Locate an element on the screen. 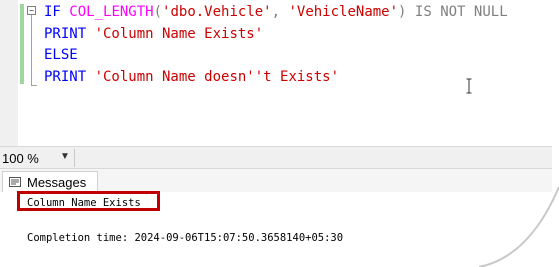 The image size is (559, 267). code-token: ) is located at coordinates (406, 12).